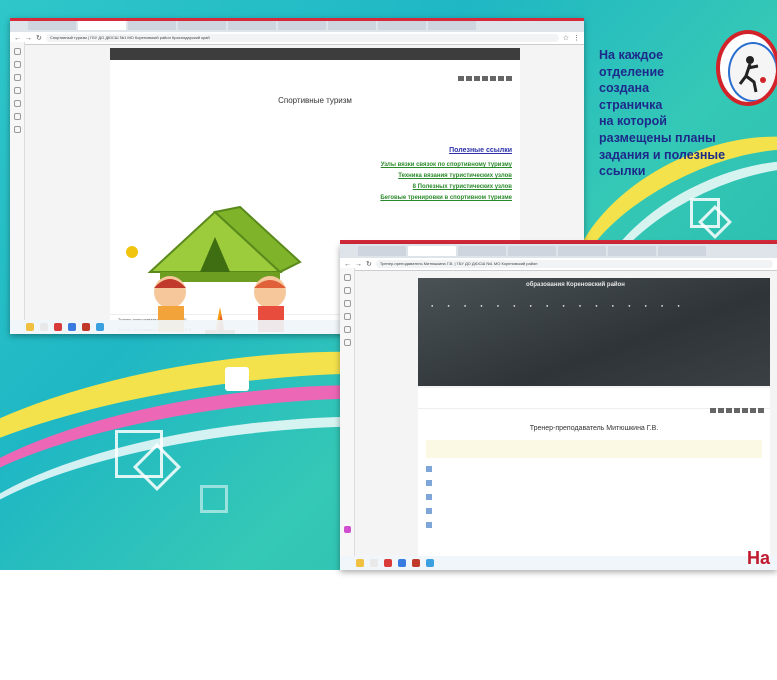  I want to click on sports-emblem-logo, so click(746, 68).